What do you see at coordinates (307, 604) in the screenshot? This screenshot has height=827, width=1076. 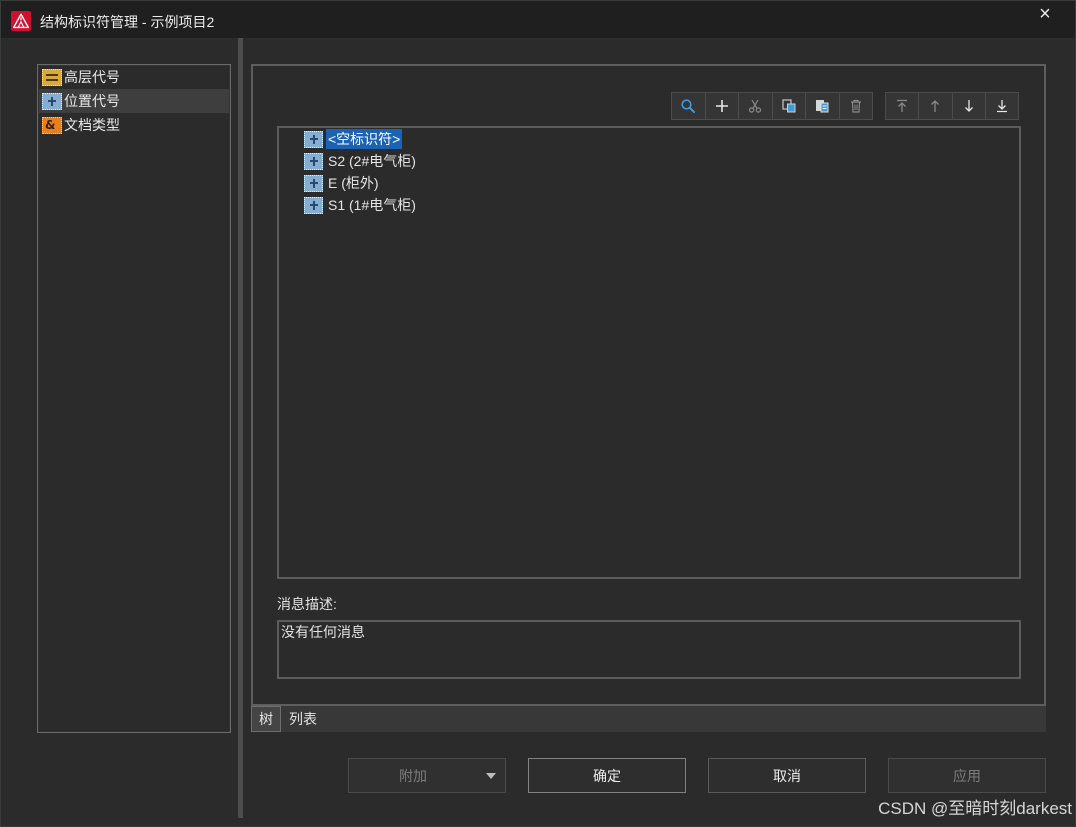 I see `message-description-label: 消息描述:` at bounding box center [307, 604].